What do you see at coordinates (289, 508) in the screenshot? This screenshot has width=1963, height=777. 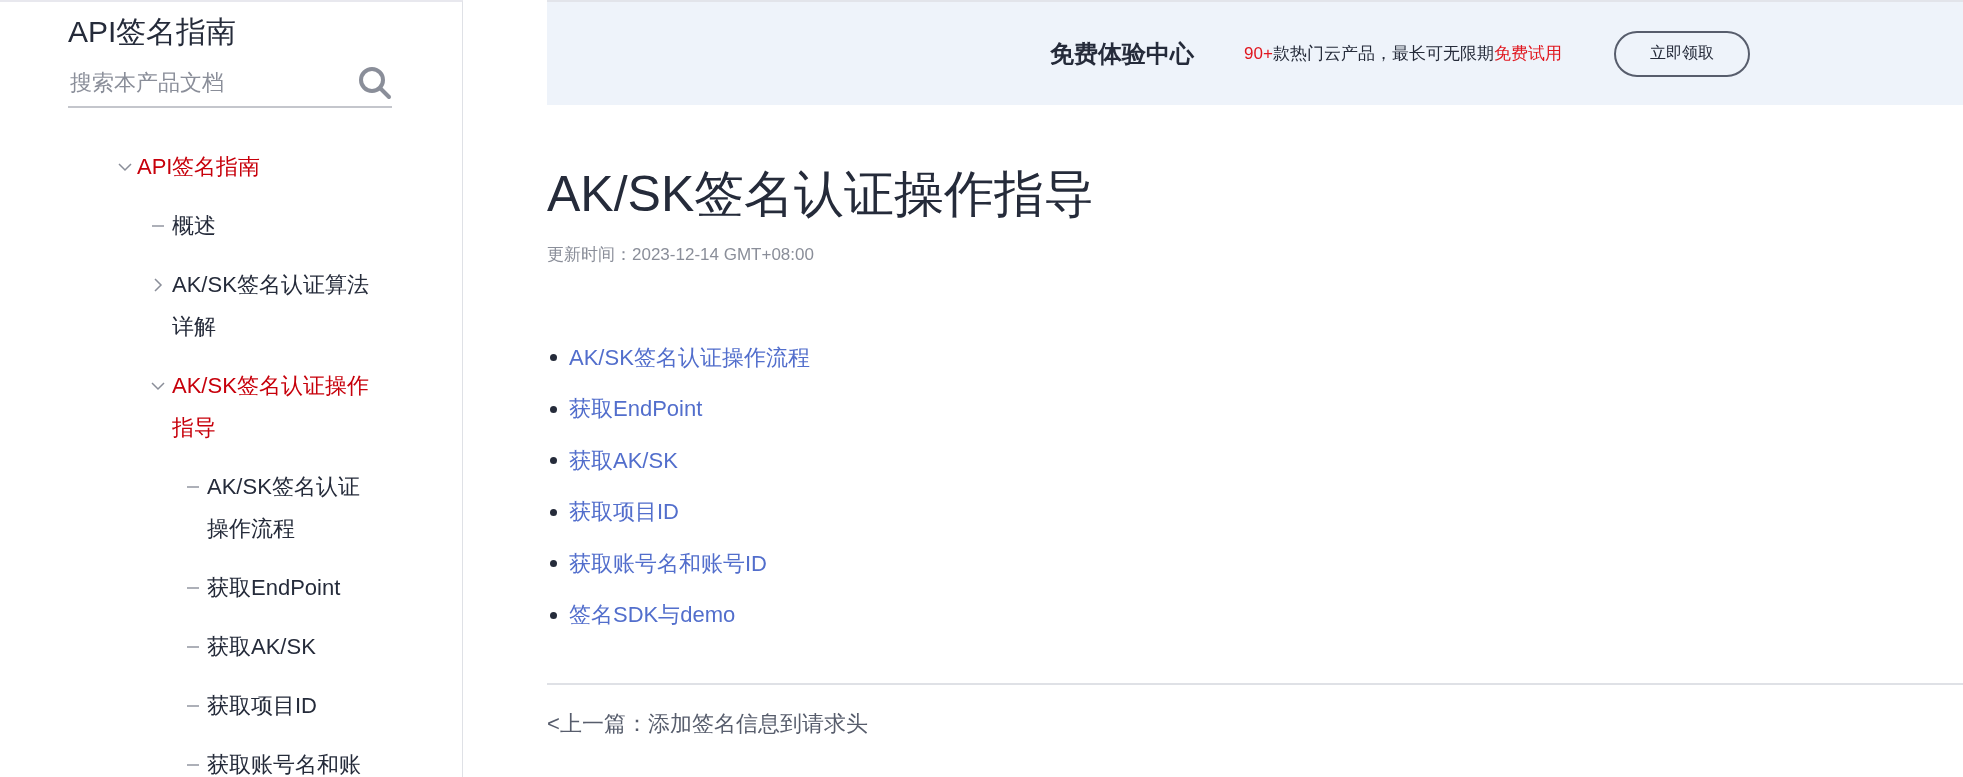 I see `nav-item: AK/SK签名认证操作流程` at bounding box center [289, 508].